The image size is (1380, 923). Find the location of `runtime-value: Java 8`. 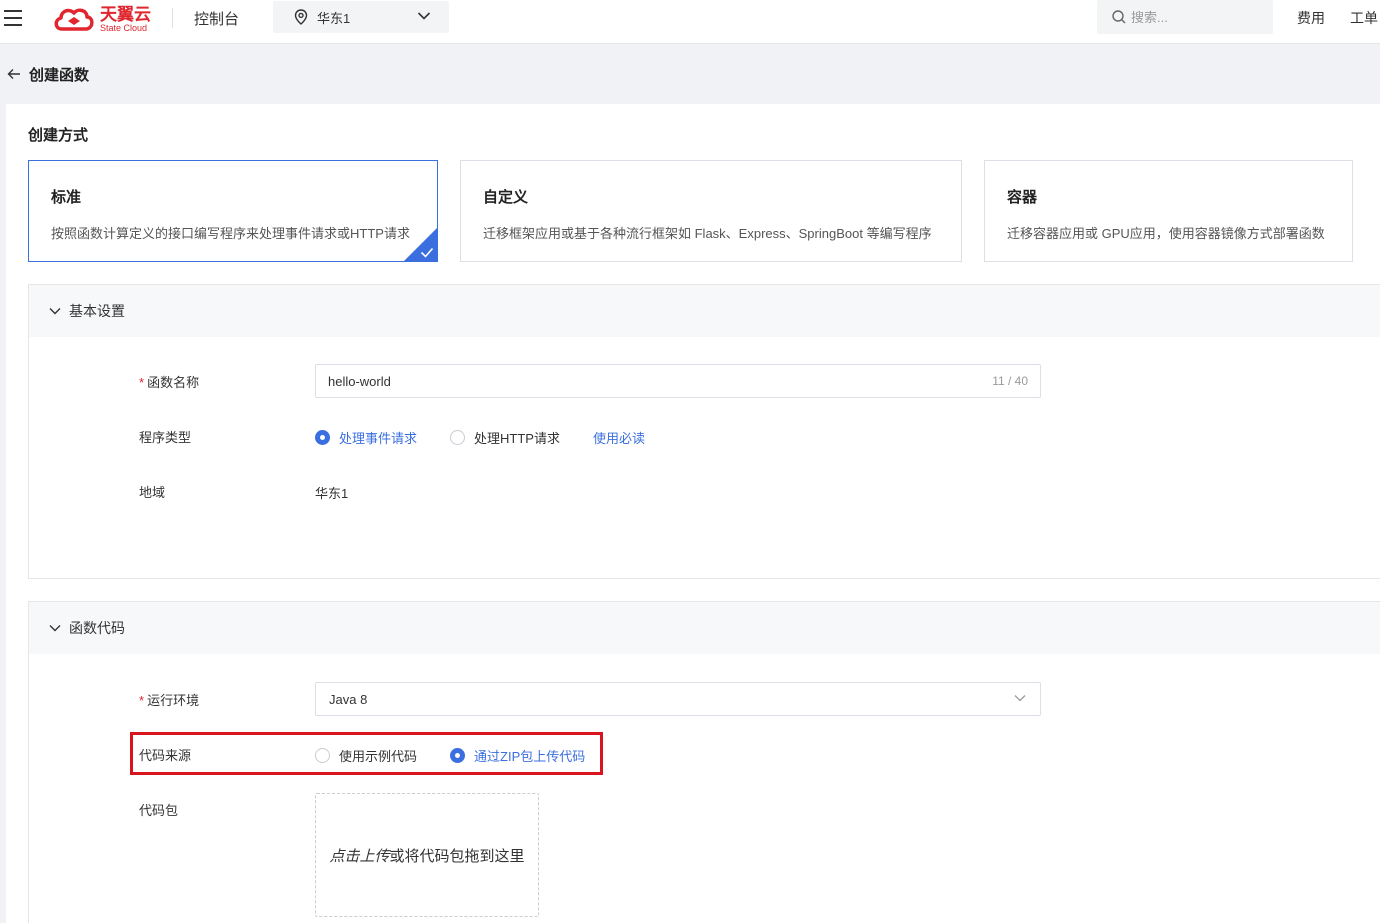

runtime-value: Java 8 is located at coordinates (348, 699).